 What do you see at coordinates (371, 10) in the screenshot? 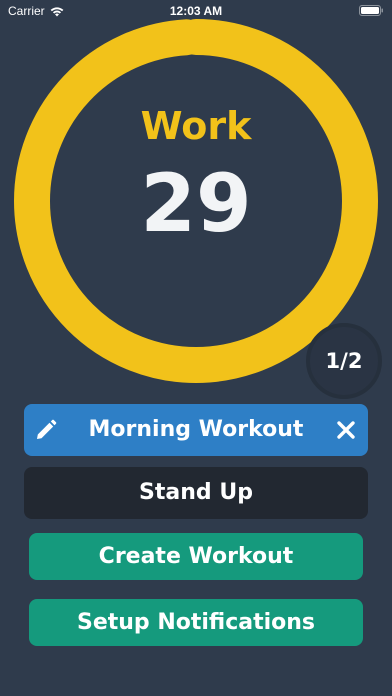
I see `battery-icon` at bounding box center [371, 10].